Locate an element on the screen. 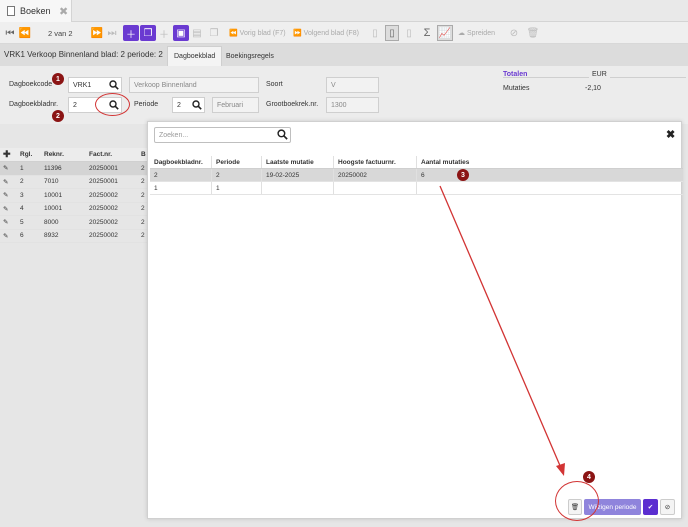  callout-badge: 4 is located at coordinates (589, 477).